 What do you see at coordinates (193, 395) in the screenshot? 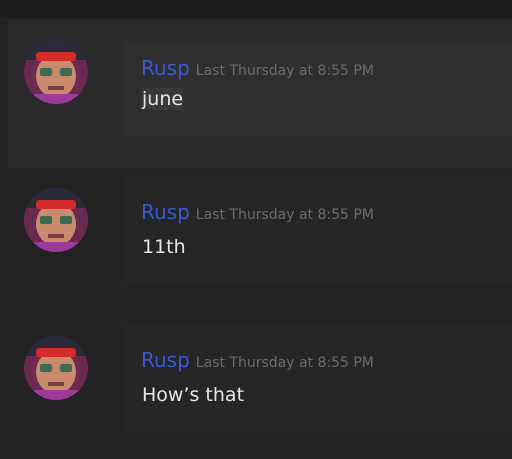
I see `message-text: How’s that` at bounding box center [193, 395].